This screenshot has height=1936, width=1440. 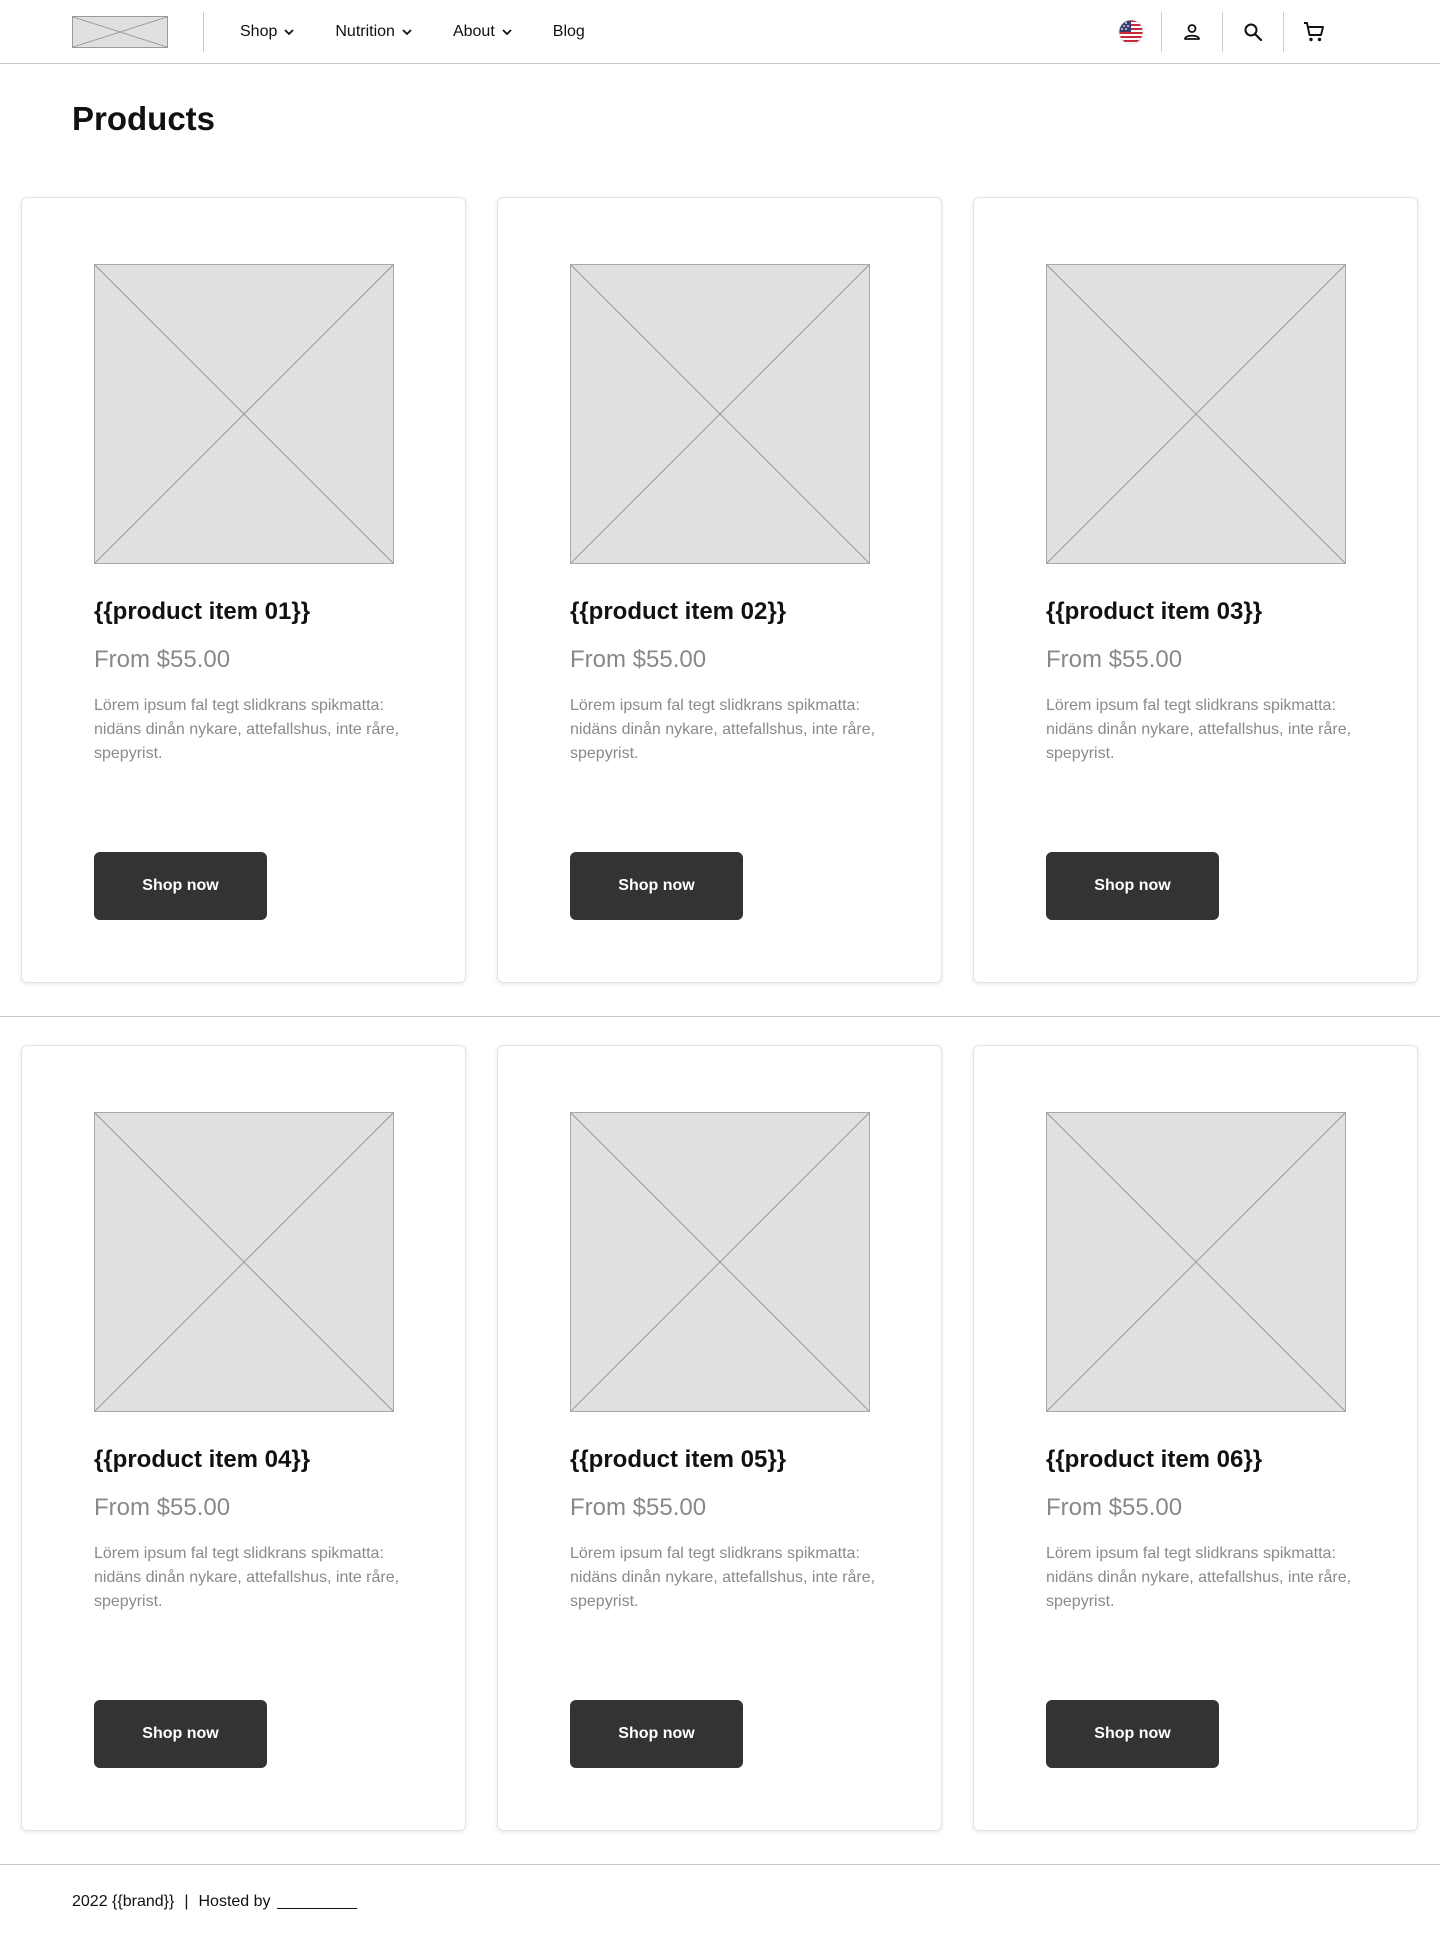 I want to click on nav-item-label: Shop, so click(x=259, y=31).